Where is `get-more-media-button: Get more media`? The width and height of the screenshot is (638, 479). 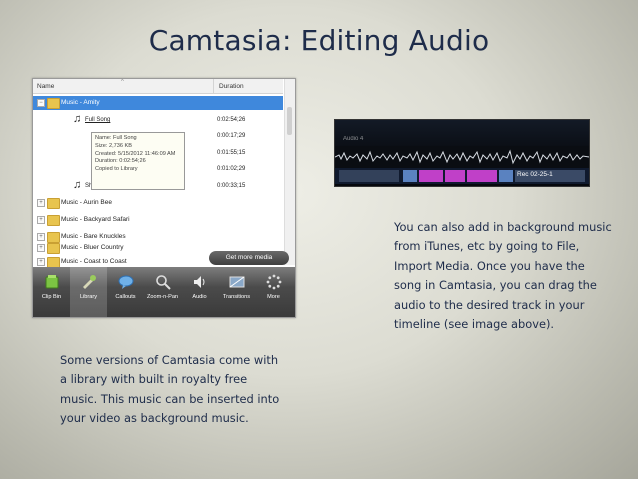
get-more-media-button: Get more media is located at coordinates (249, 258).